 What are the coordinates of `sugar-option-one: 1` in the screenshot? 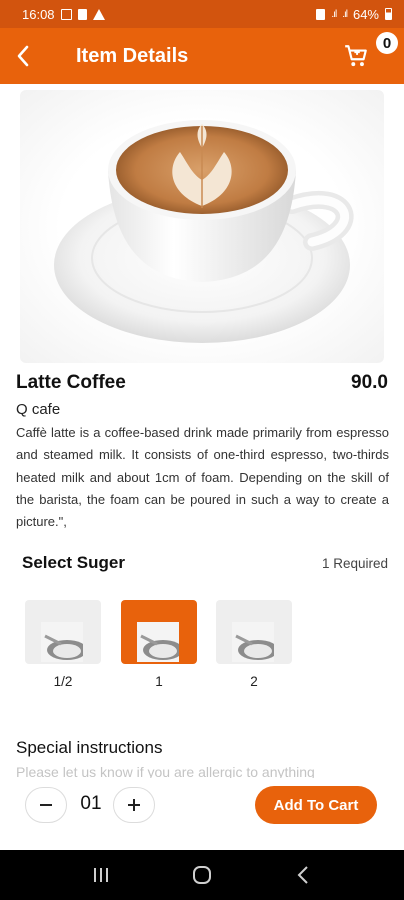 It's located at (159, 644).